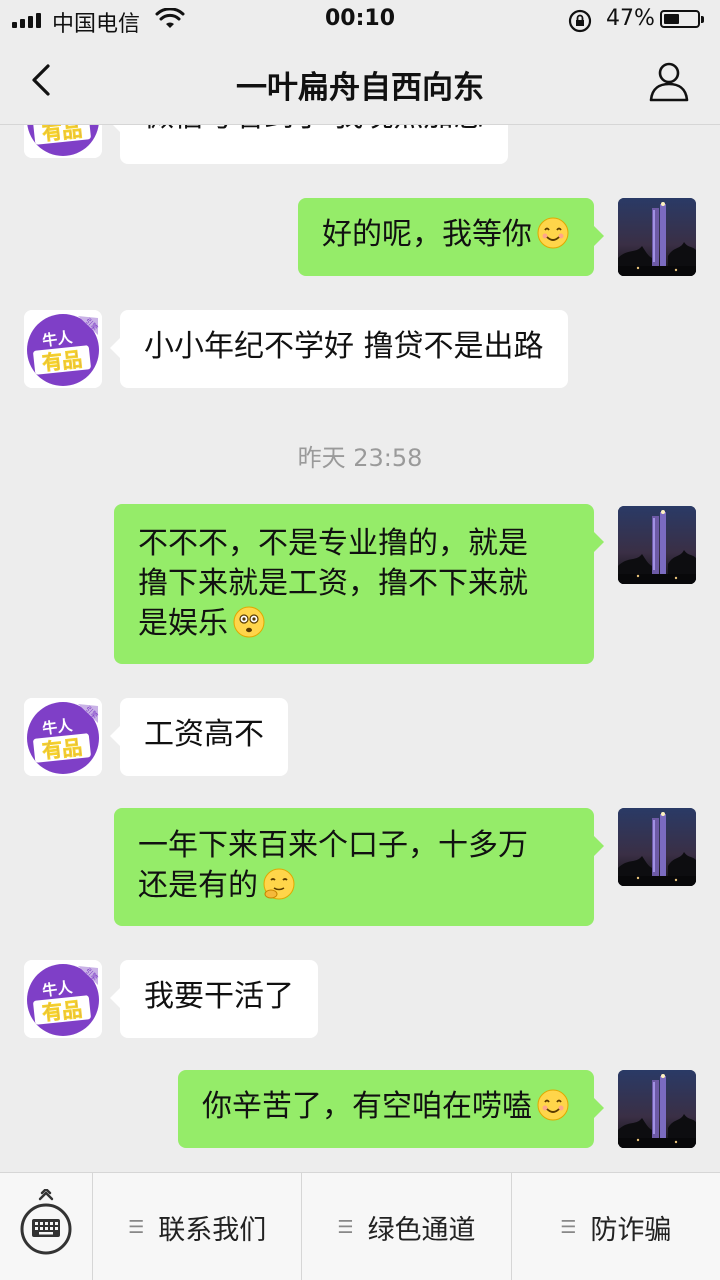 The height and width of the screenshot is (1280, 720). Describe the element at coordinates (309, 144) in the screenshot. I see `message-bubble-received: 微信号看到了 我晚点加您` at that location.